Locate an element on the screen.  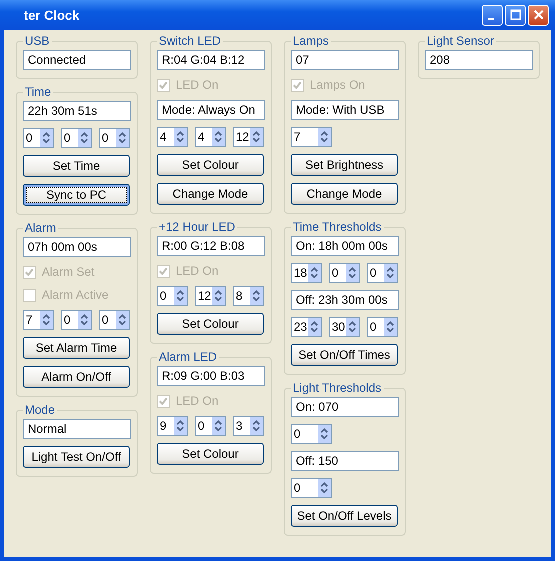
close-button is located at coordinates (538, 15).